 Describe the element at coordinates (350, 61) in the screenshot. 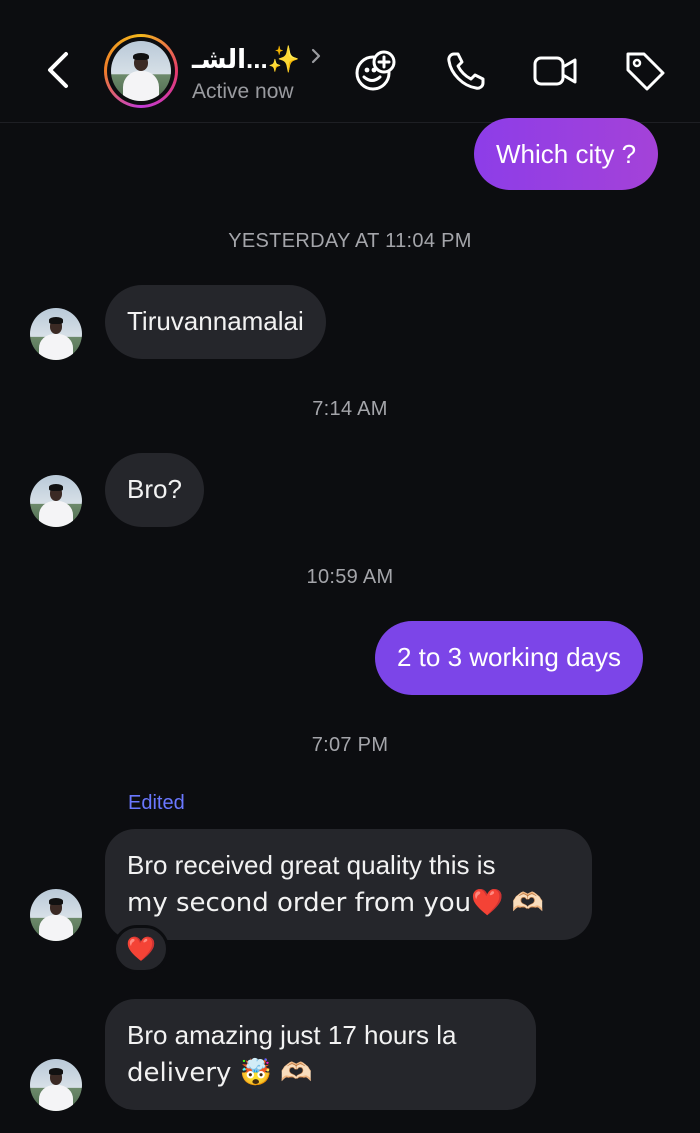

I see `chat-header: الشـ...✨ Active now` at that location.